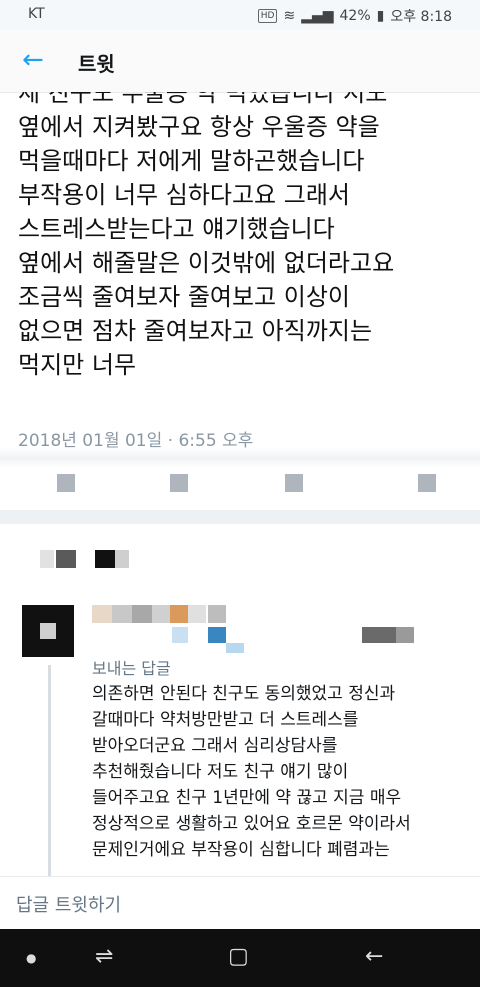  What do you see at coordinates (374, 956) in the screenshot?
I see `back-icon: ←` at bounding box center [374, 956].